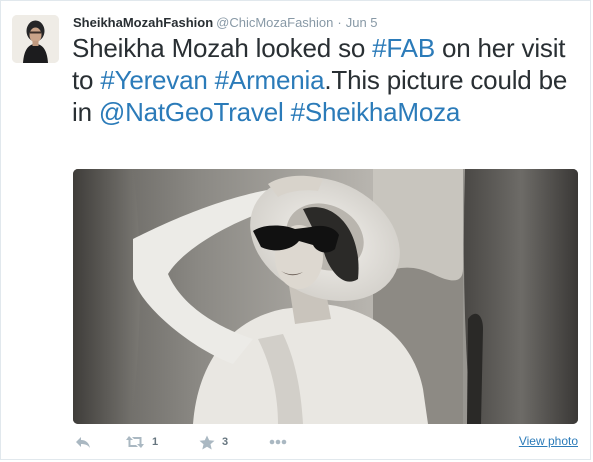  I want to click on view-photo-link: View photo, so click(548, 441).